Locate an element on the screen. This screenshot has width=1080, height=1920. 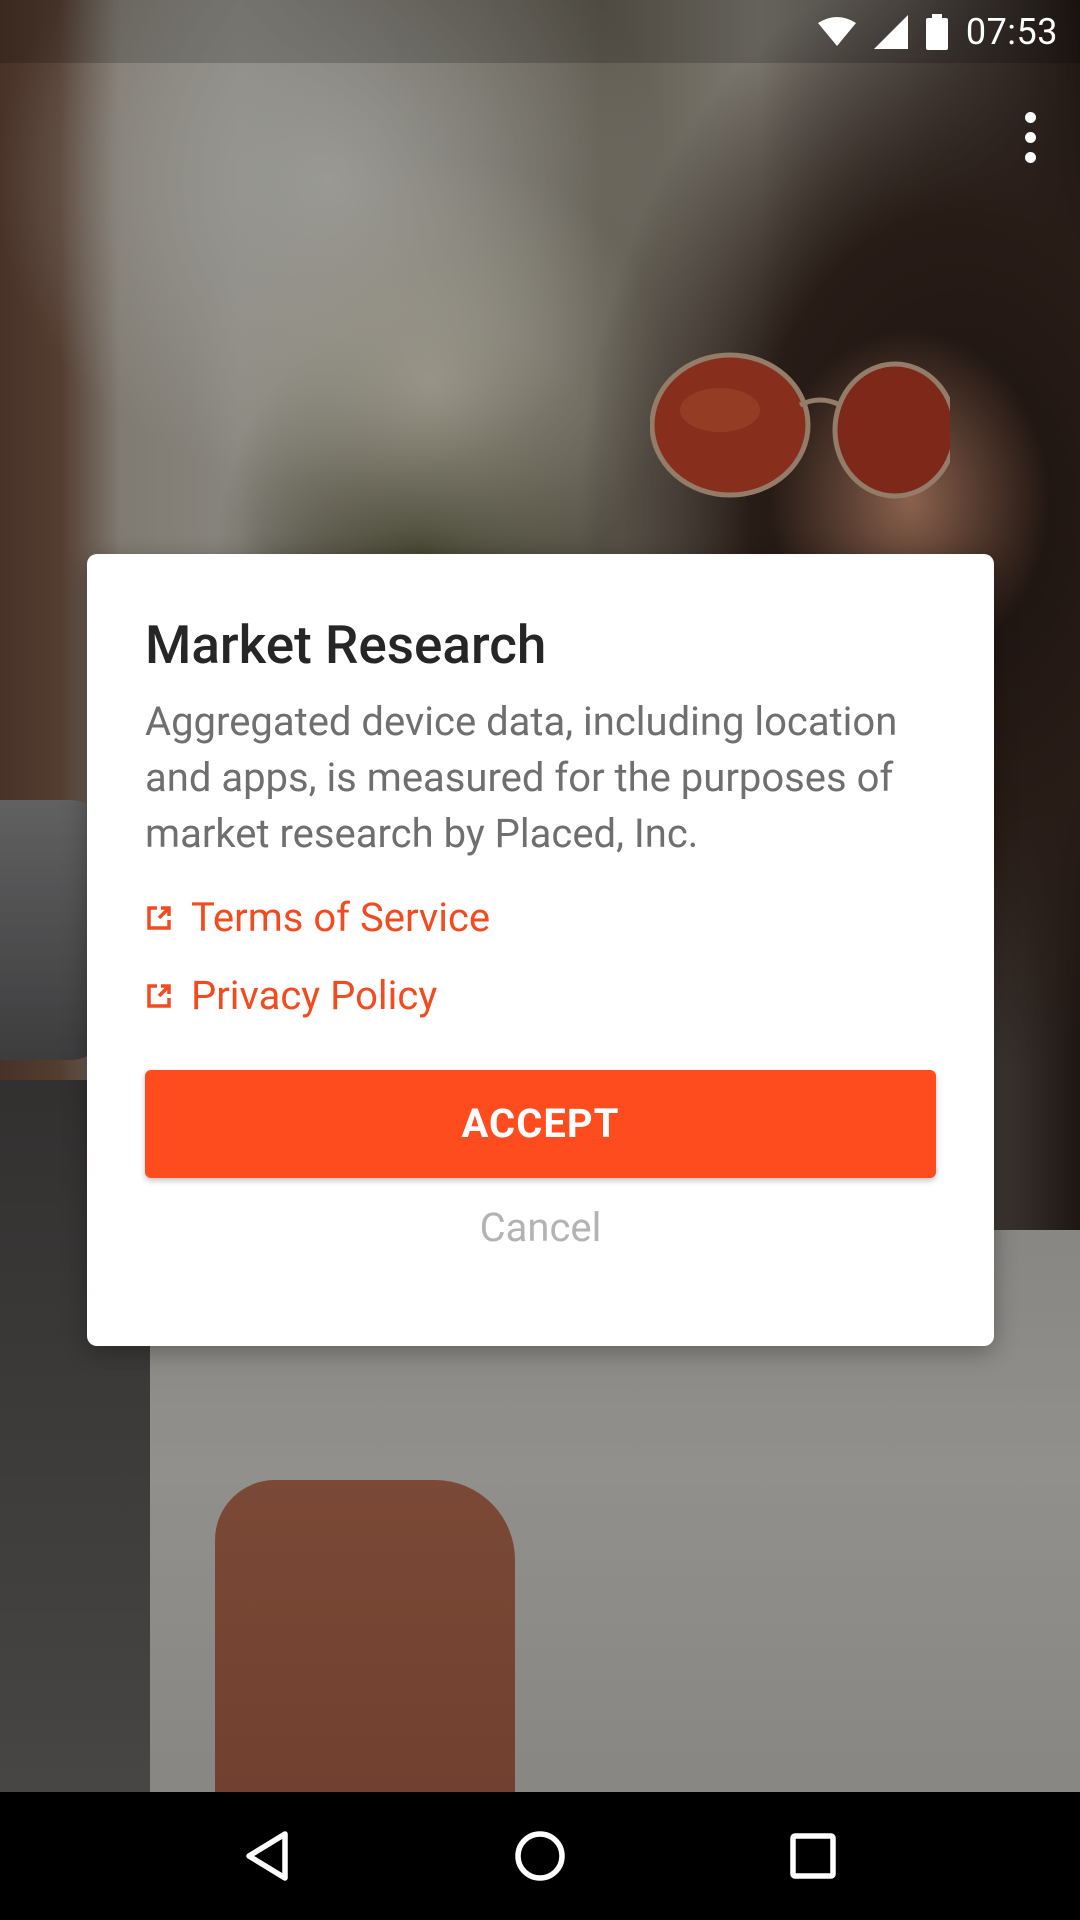
dialog-title: Market Research is located at coordinates (346, 645).